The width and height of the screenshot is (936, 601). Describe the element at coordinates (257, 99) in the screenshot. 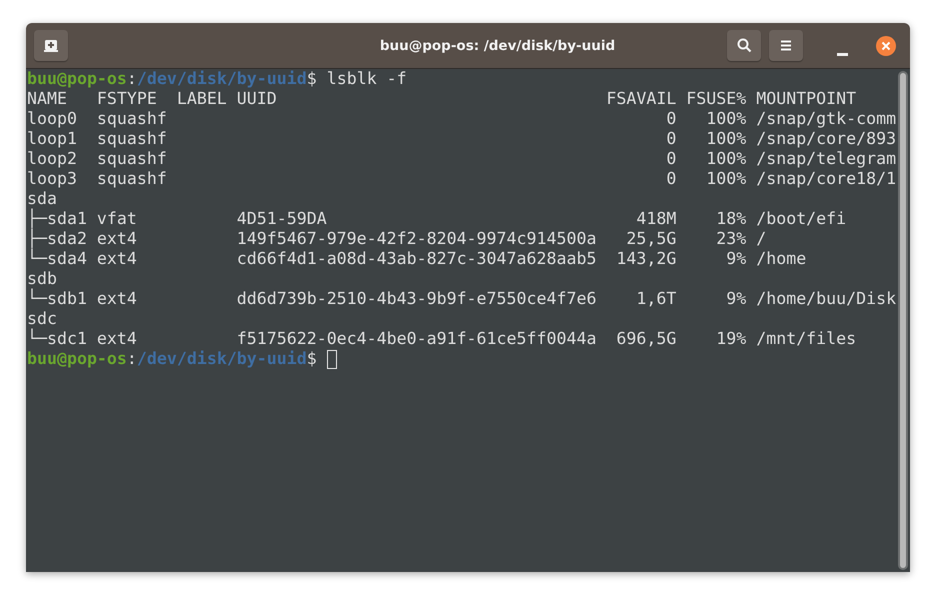

I see `column-header: UUID` at that location.